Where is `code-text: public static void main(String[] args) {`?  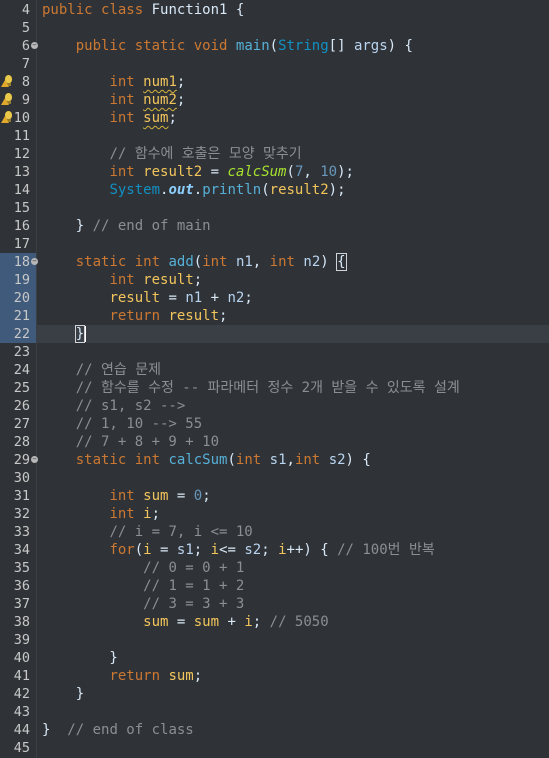
code-text: public static void main(String[] args) { is located at coordinates (227, 46).